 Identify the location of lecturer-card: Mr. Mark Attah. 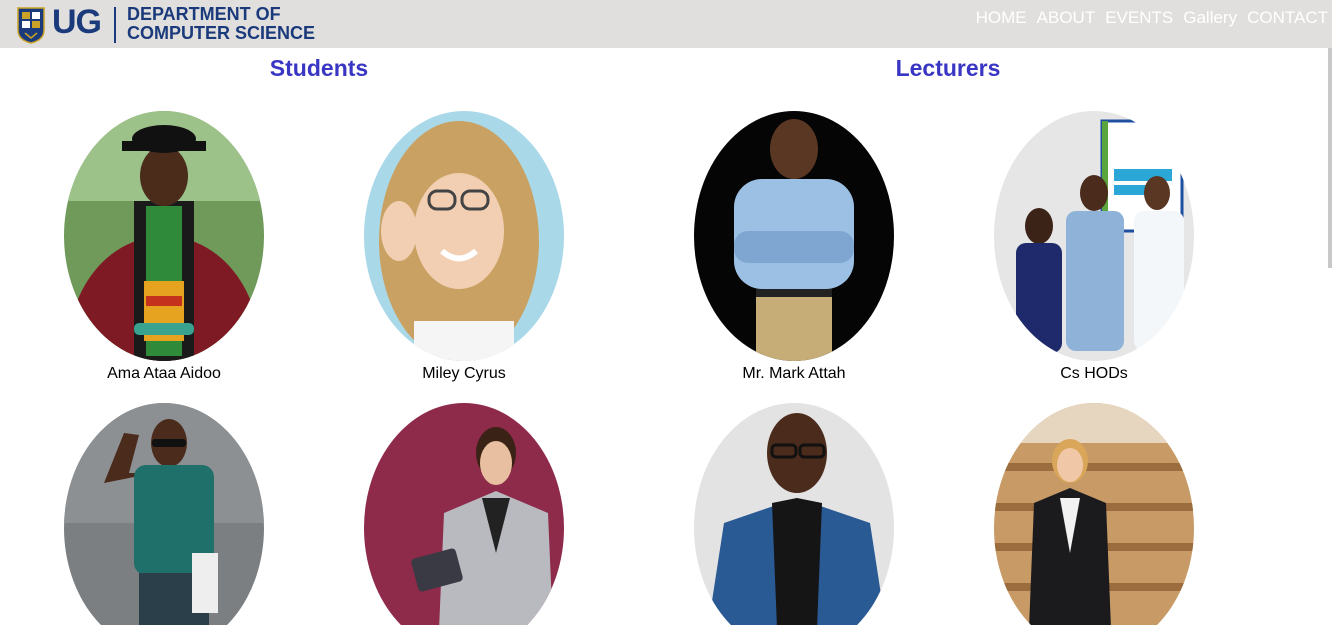
(794, 247).